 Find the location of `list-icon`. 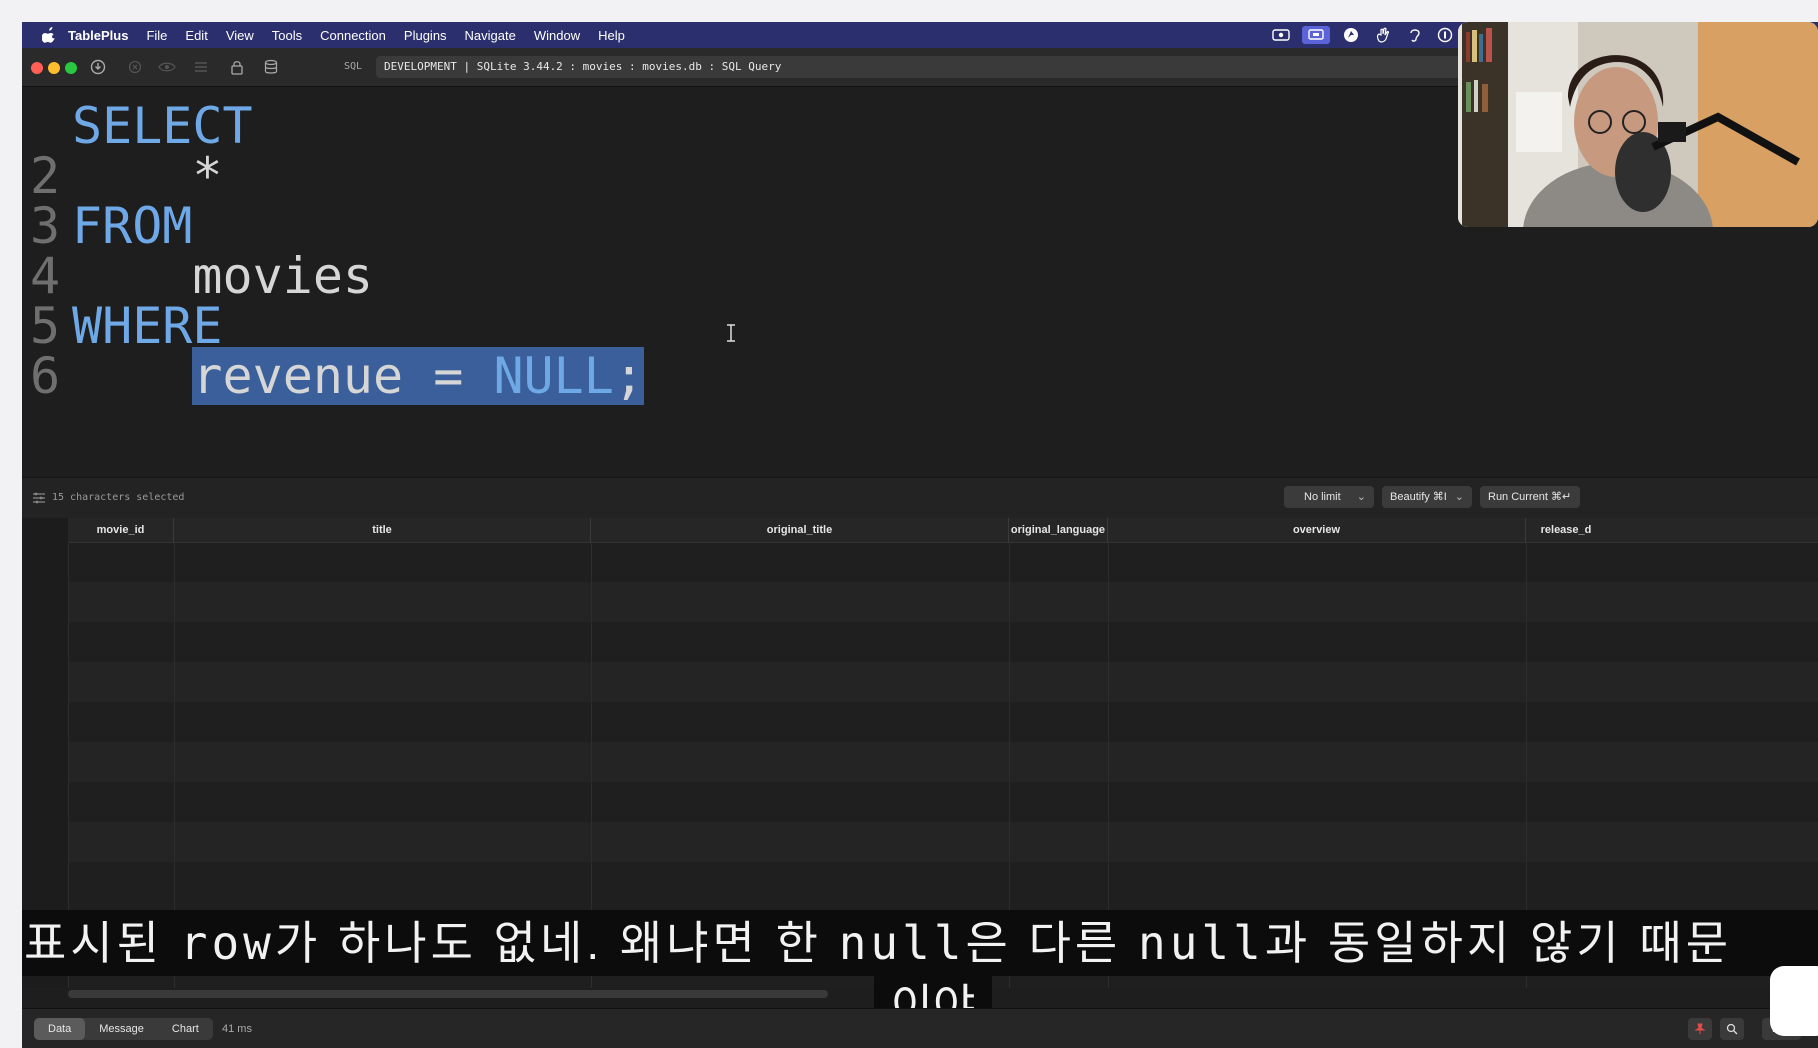

list-icon is located at coordinates (201, 67).